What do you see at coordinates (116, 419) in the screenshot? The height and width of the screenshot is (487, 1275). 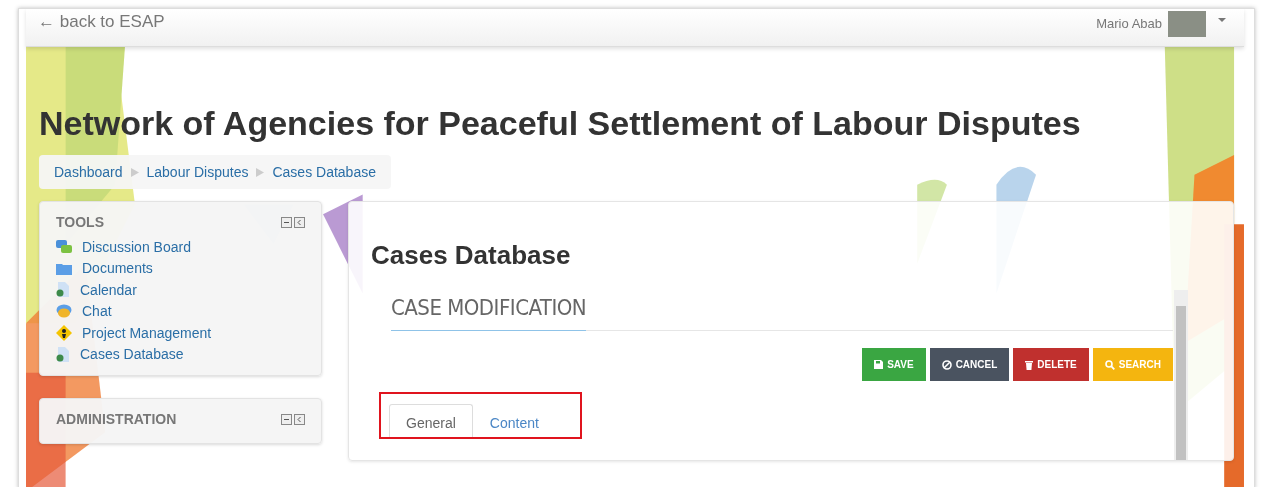 I see `block-title: ADMINISTRATION` at bounding box center [116, 419].